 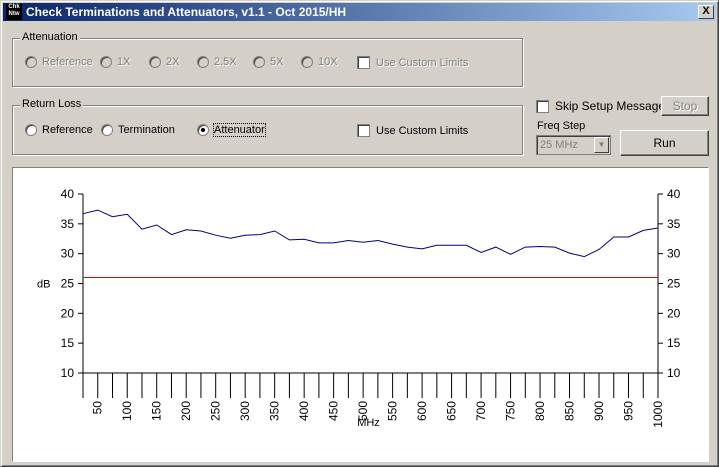 I want to click on atten-radio-label: Reference, so click(x=67, y=62).